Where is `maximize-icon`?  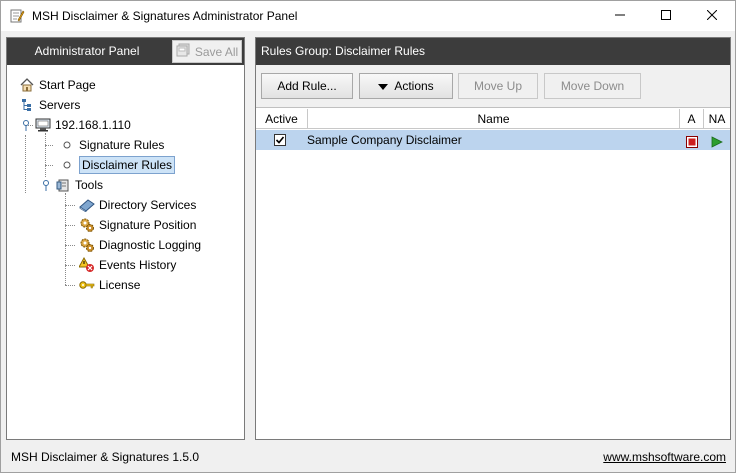
maximize-icon is located at coordinates (666, 16).